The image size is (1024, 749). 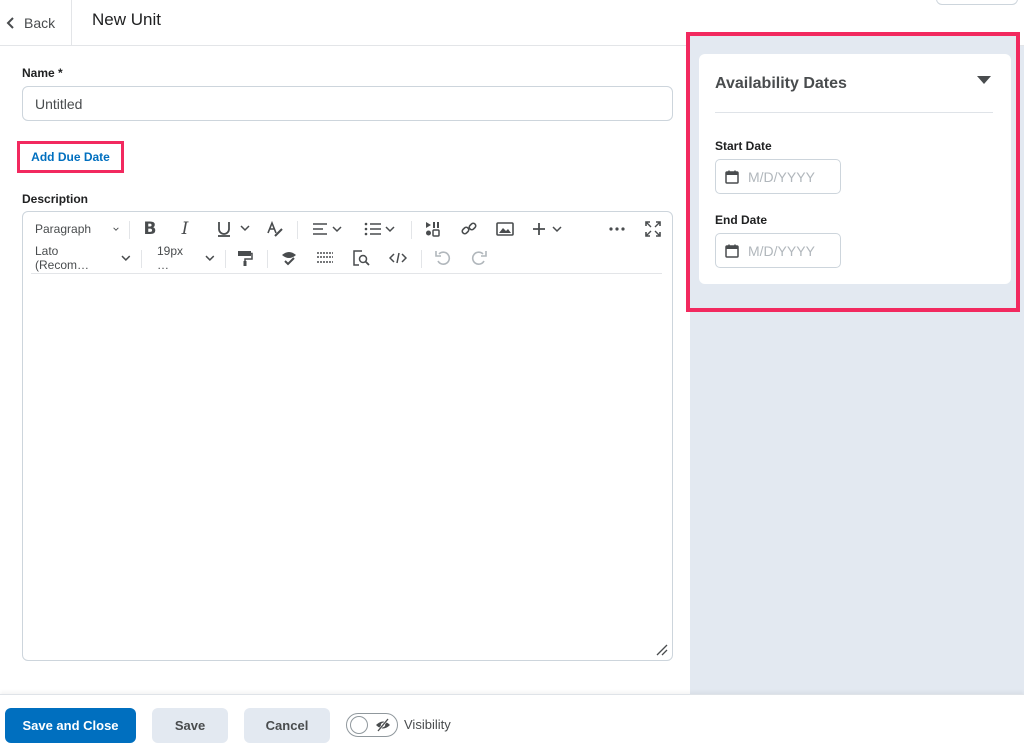 I want to click on list-button, so click(x=381, y=229).